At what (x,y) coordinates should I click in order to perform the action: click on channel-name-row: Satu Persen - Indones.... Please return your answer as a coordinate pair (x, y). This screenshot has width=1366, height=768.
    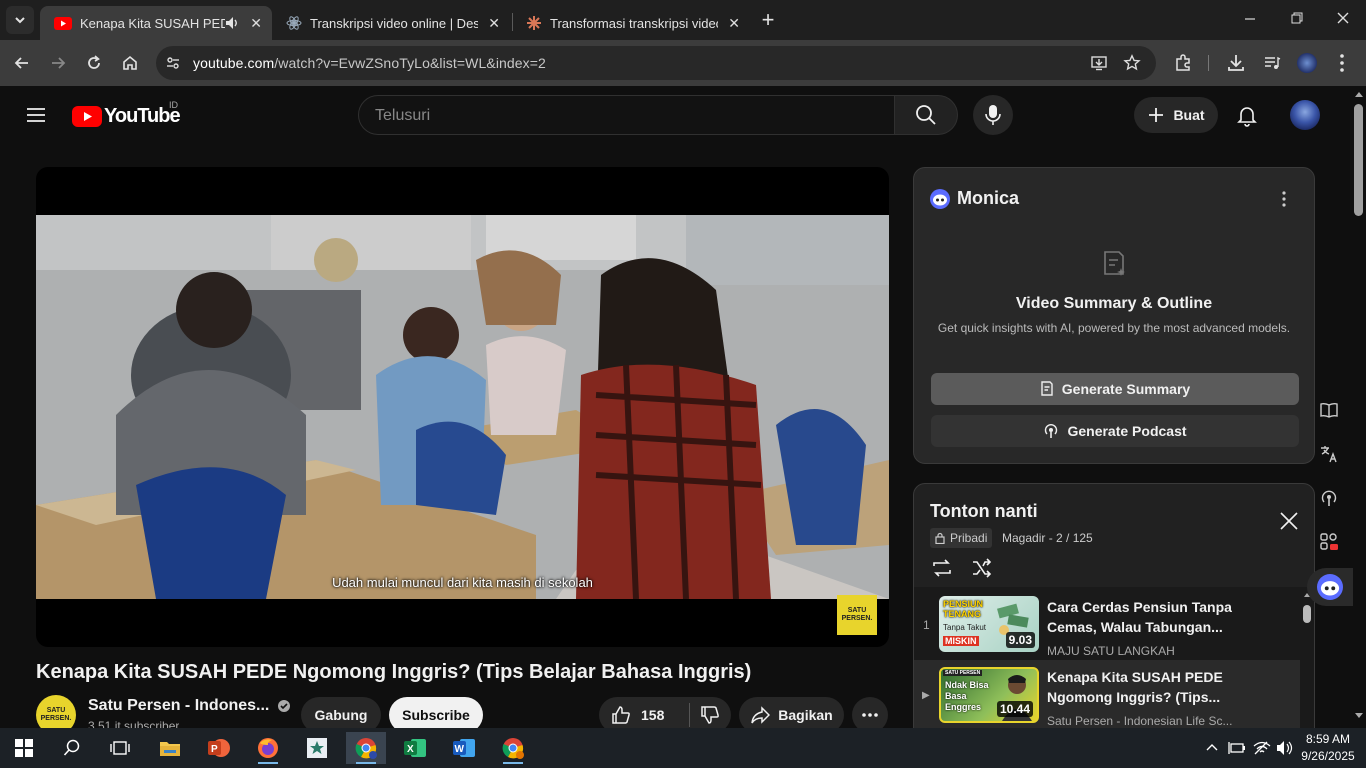
    Looking at the image, I should click on (189, 706).